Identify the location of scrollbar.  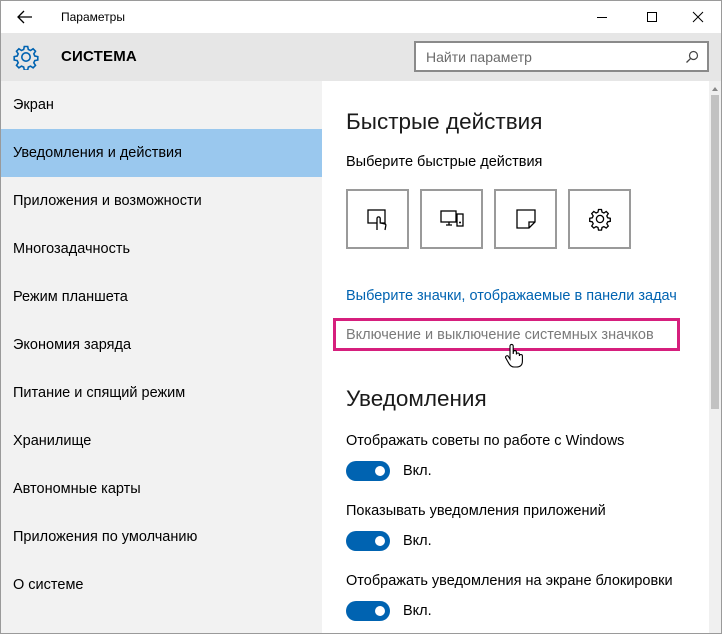
(715, 357).